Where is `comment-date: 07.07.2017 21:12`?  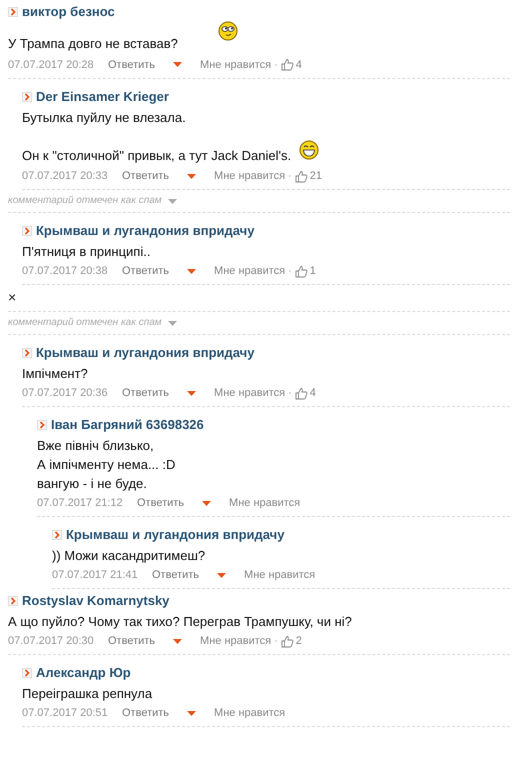 comment-date: 07.07.2017 21:12 is located at coordinates (80, 504).